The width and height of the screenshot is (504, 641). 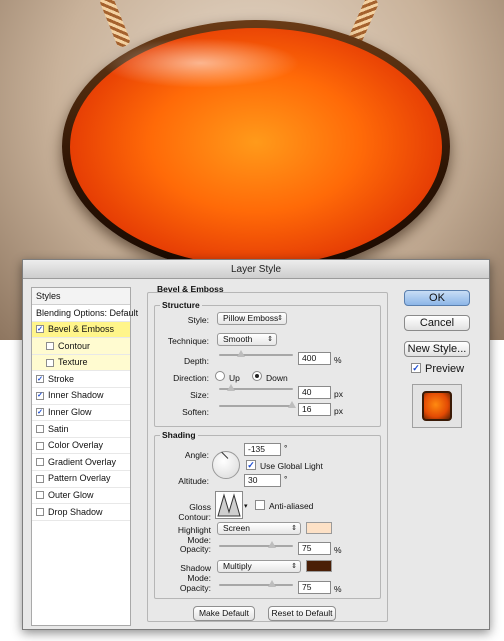 I want to click on direction-down-label: Down, so click(x=277, y=378).